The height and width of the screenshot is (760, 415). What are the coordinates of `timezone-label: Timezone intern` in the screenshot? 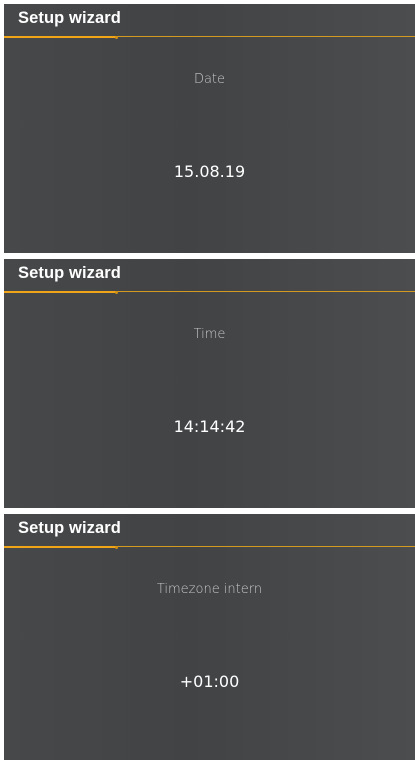 It's located at (209, 589).